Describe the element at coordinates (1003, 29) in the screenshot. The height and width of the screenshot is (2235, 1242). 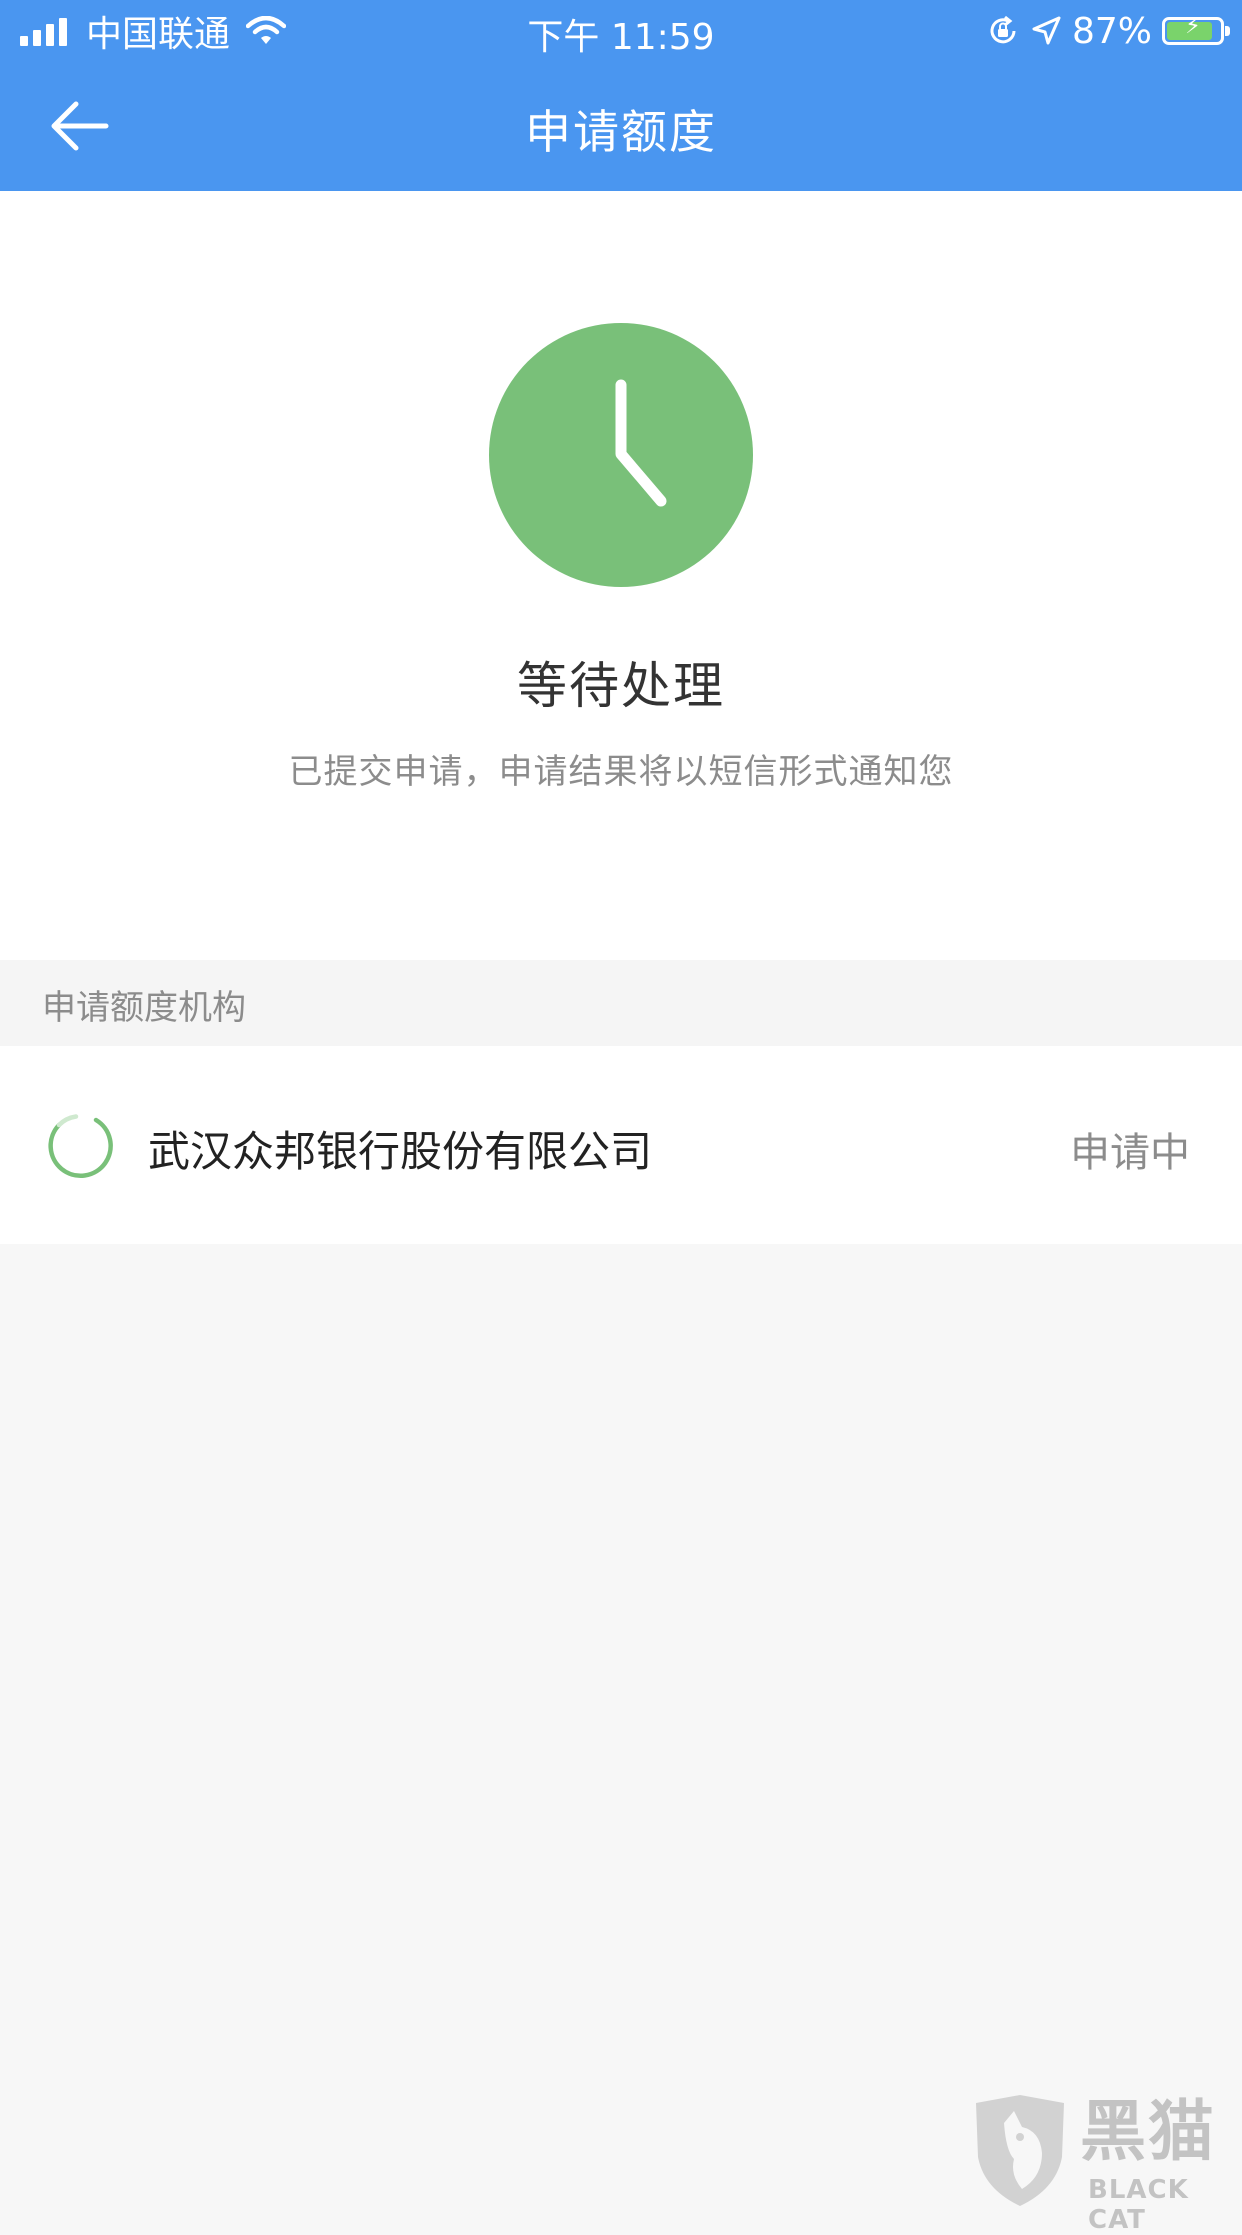
I see `orientation-lock-icon` at that location.